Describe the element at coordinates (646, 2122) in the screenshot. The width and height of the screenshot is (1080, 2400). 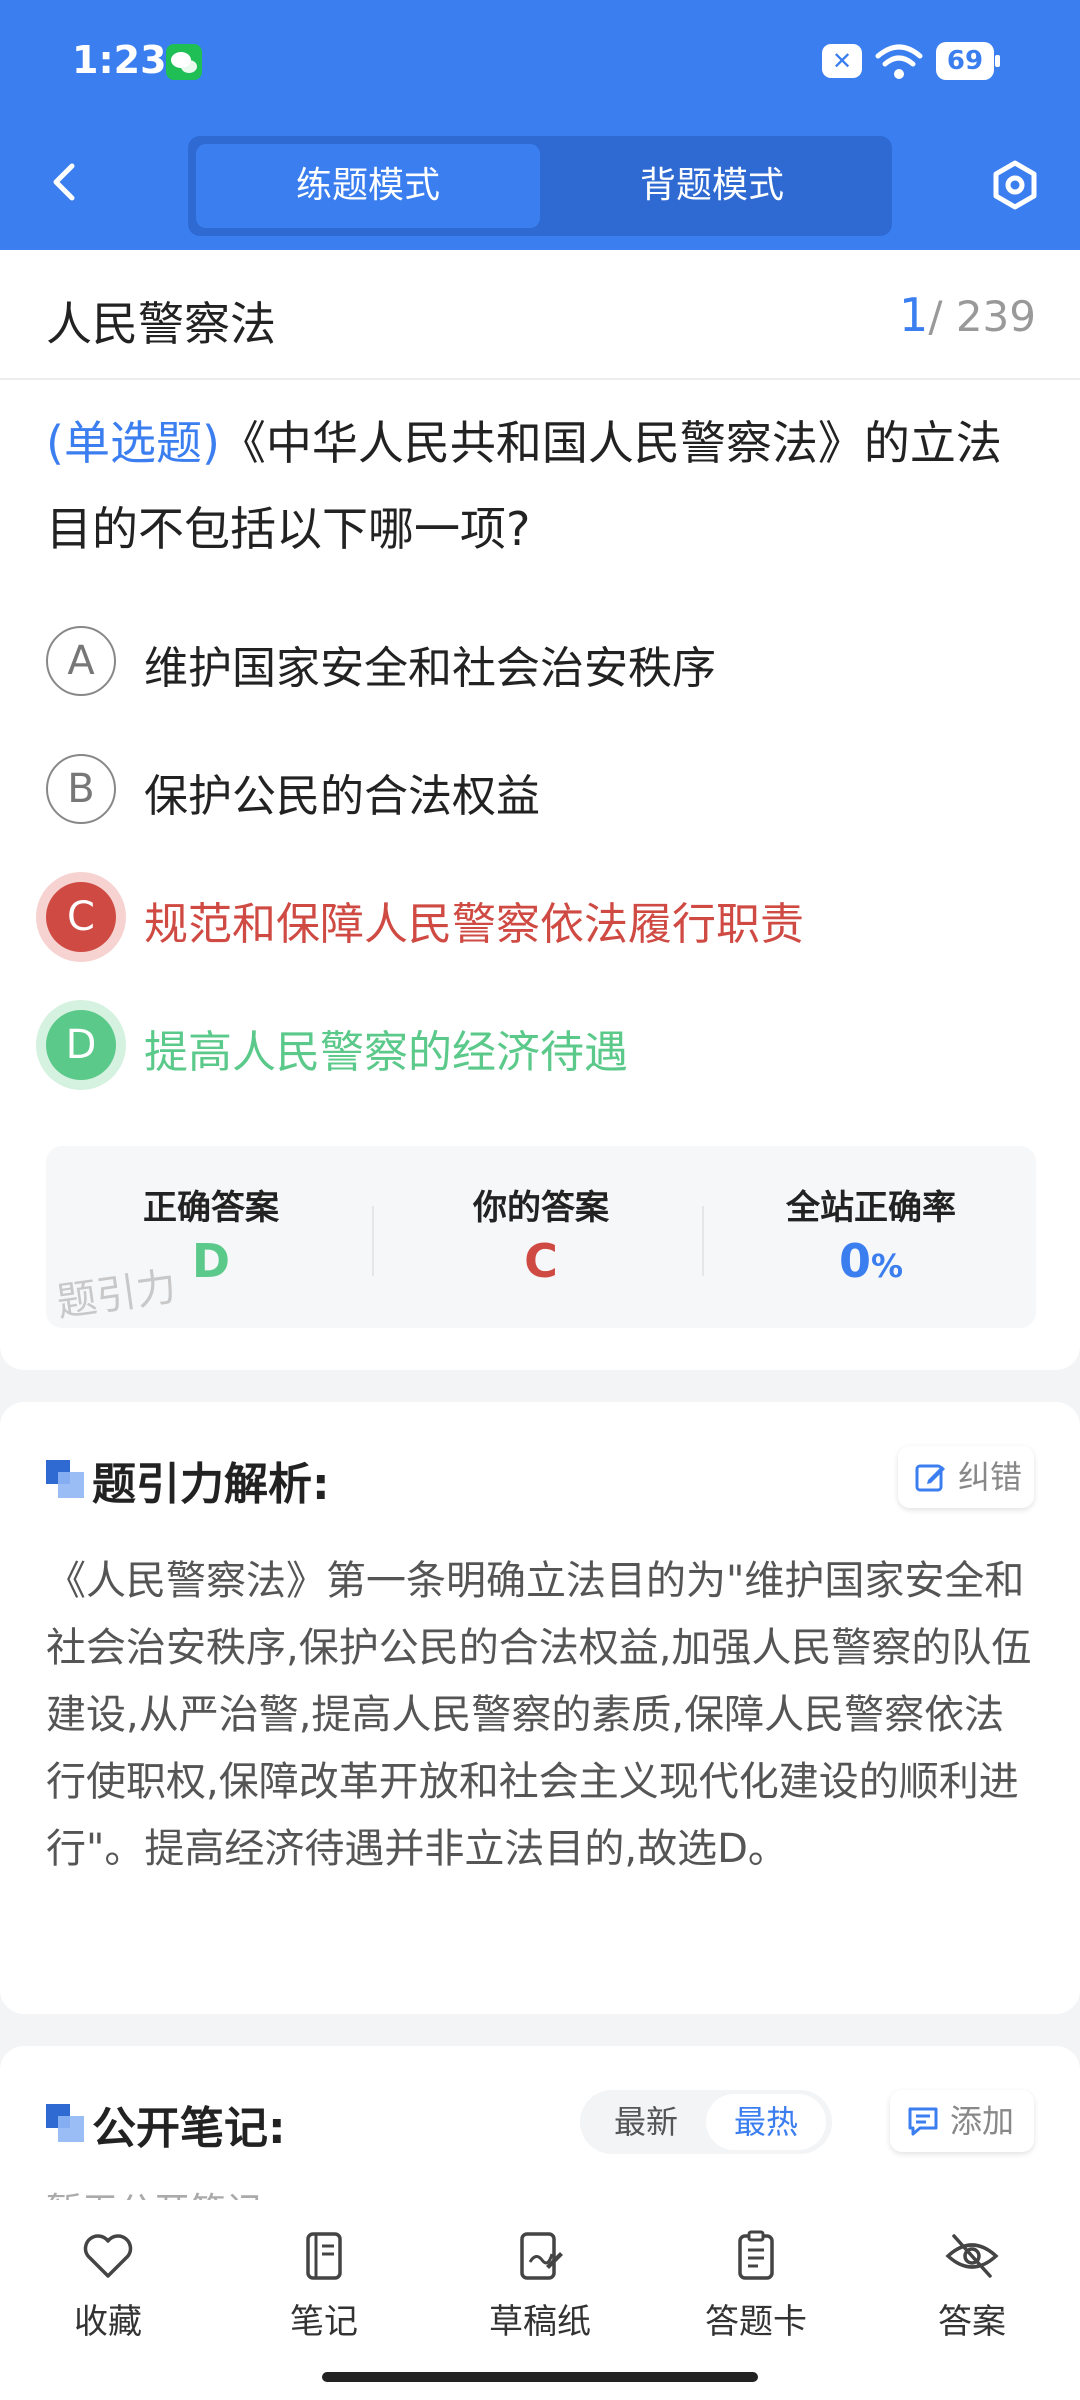
I see `sort-latest: 最新` at that location.